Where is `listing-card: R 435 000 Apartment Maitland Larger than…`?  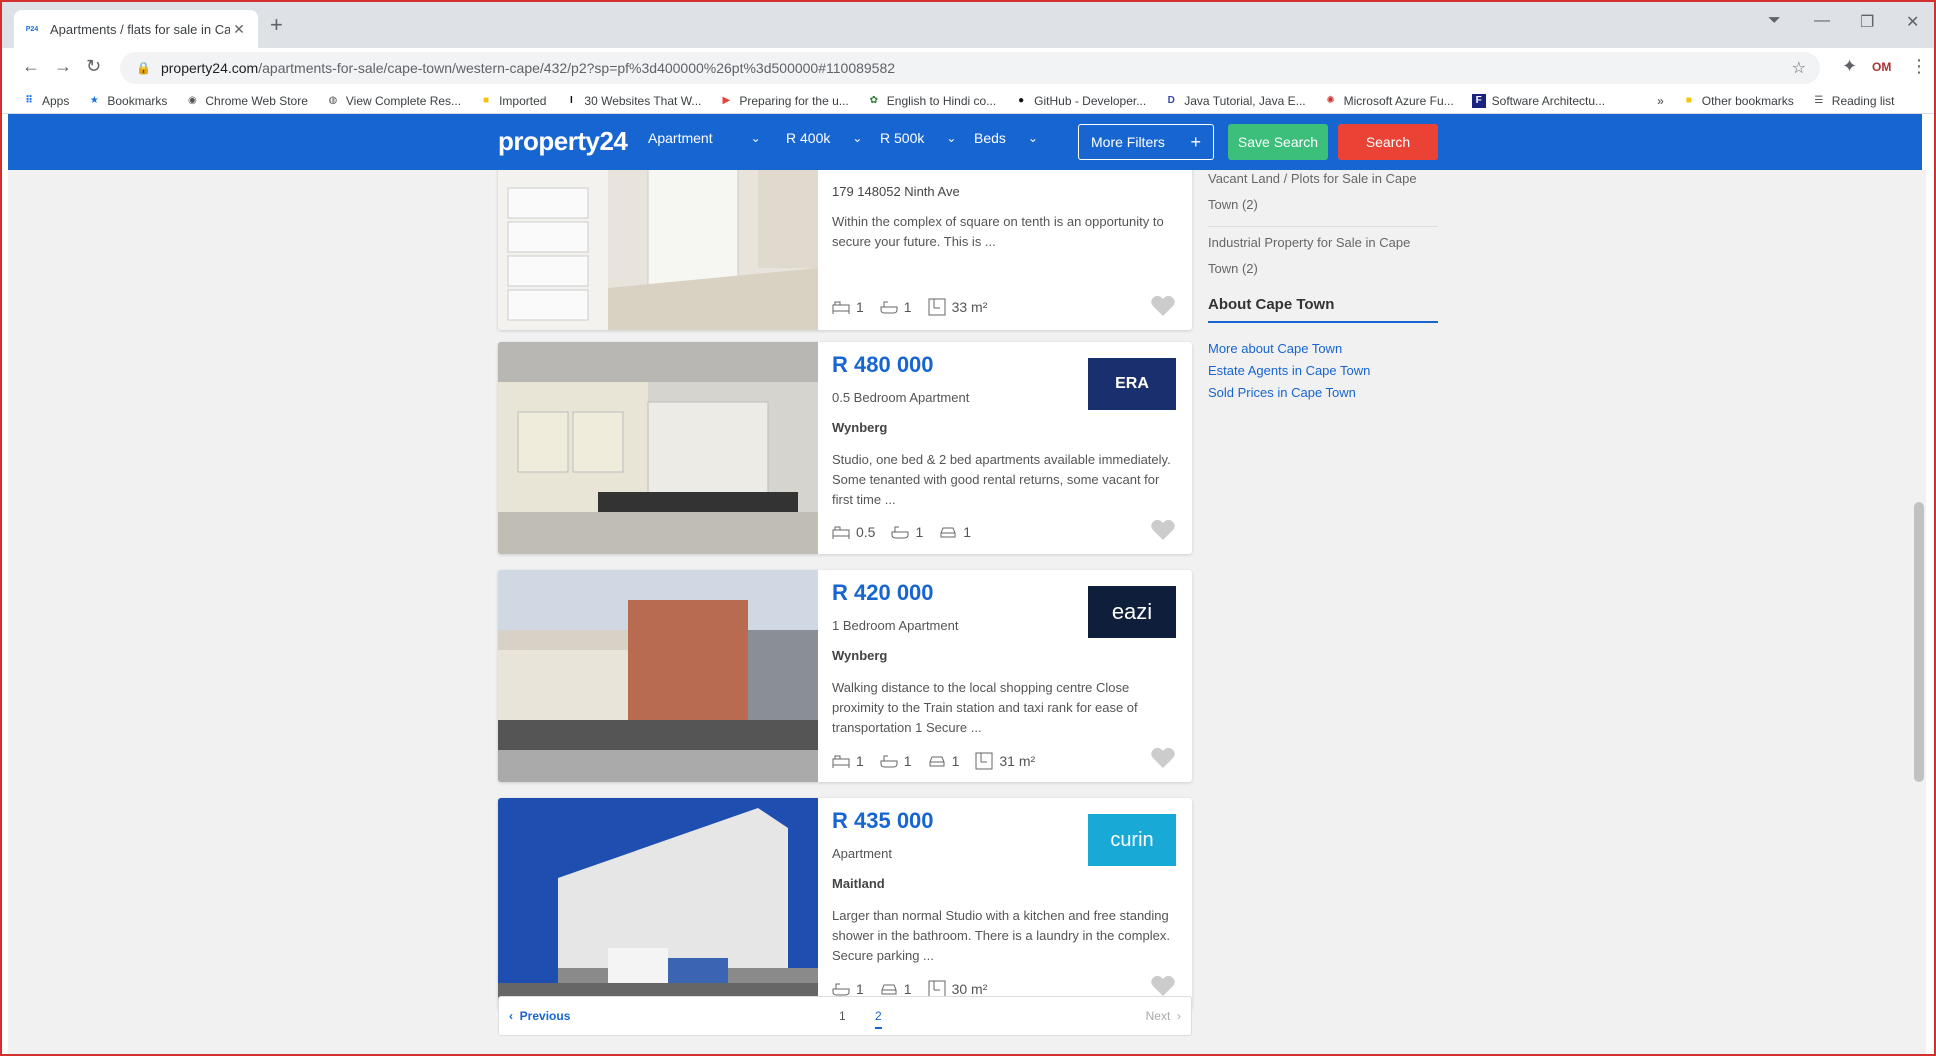
listing-card: R 435 000 Apartment Maitland Larger than… is located at coordinates (845, 904).